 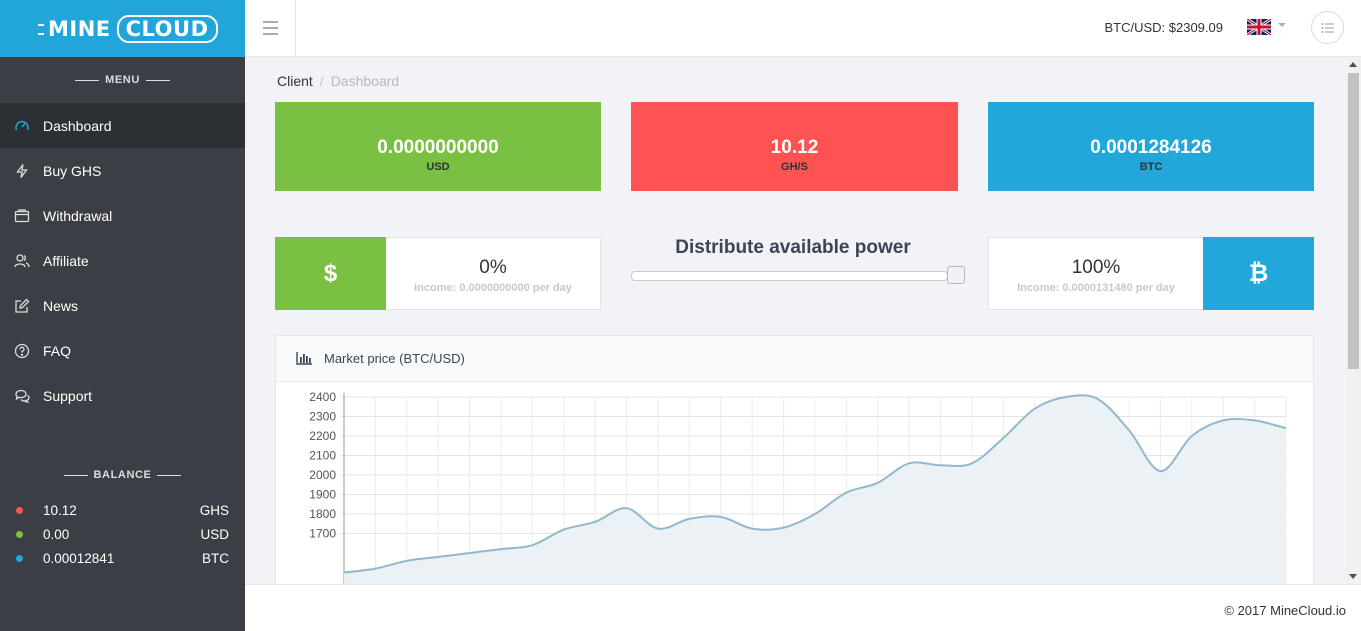 What do you see at coordinates (122, 510) in the screenshot?
I see `balance-row-ghs: 10.12 GHS` at bounding box center [122, 510].